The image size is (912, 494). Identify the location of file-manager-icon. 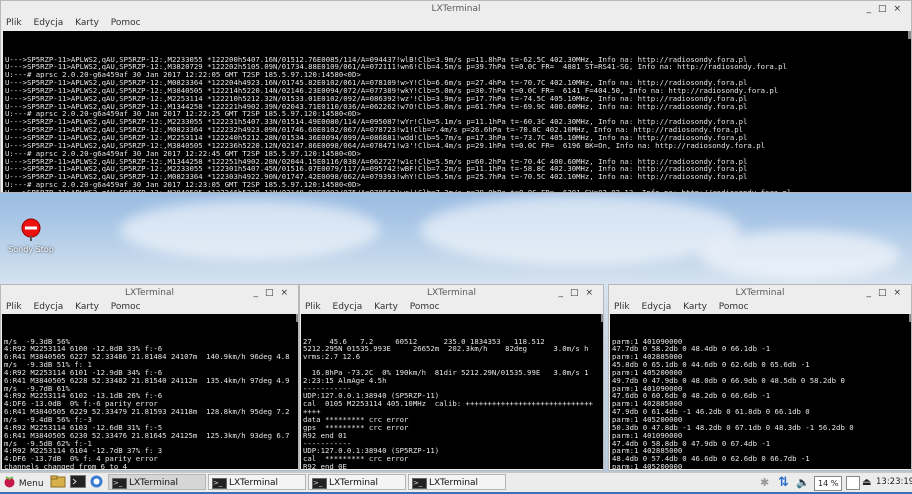
(58, 482).